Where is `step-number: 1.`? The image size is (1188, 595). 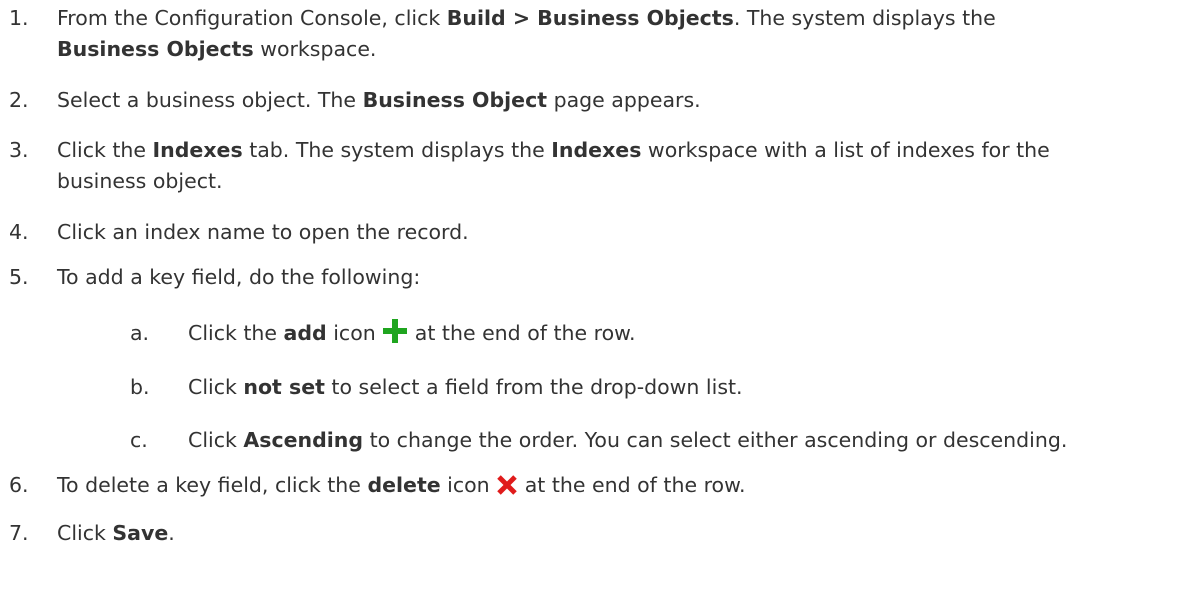 step-number: 1. is located at coordinates (19, 18).